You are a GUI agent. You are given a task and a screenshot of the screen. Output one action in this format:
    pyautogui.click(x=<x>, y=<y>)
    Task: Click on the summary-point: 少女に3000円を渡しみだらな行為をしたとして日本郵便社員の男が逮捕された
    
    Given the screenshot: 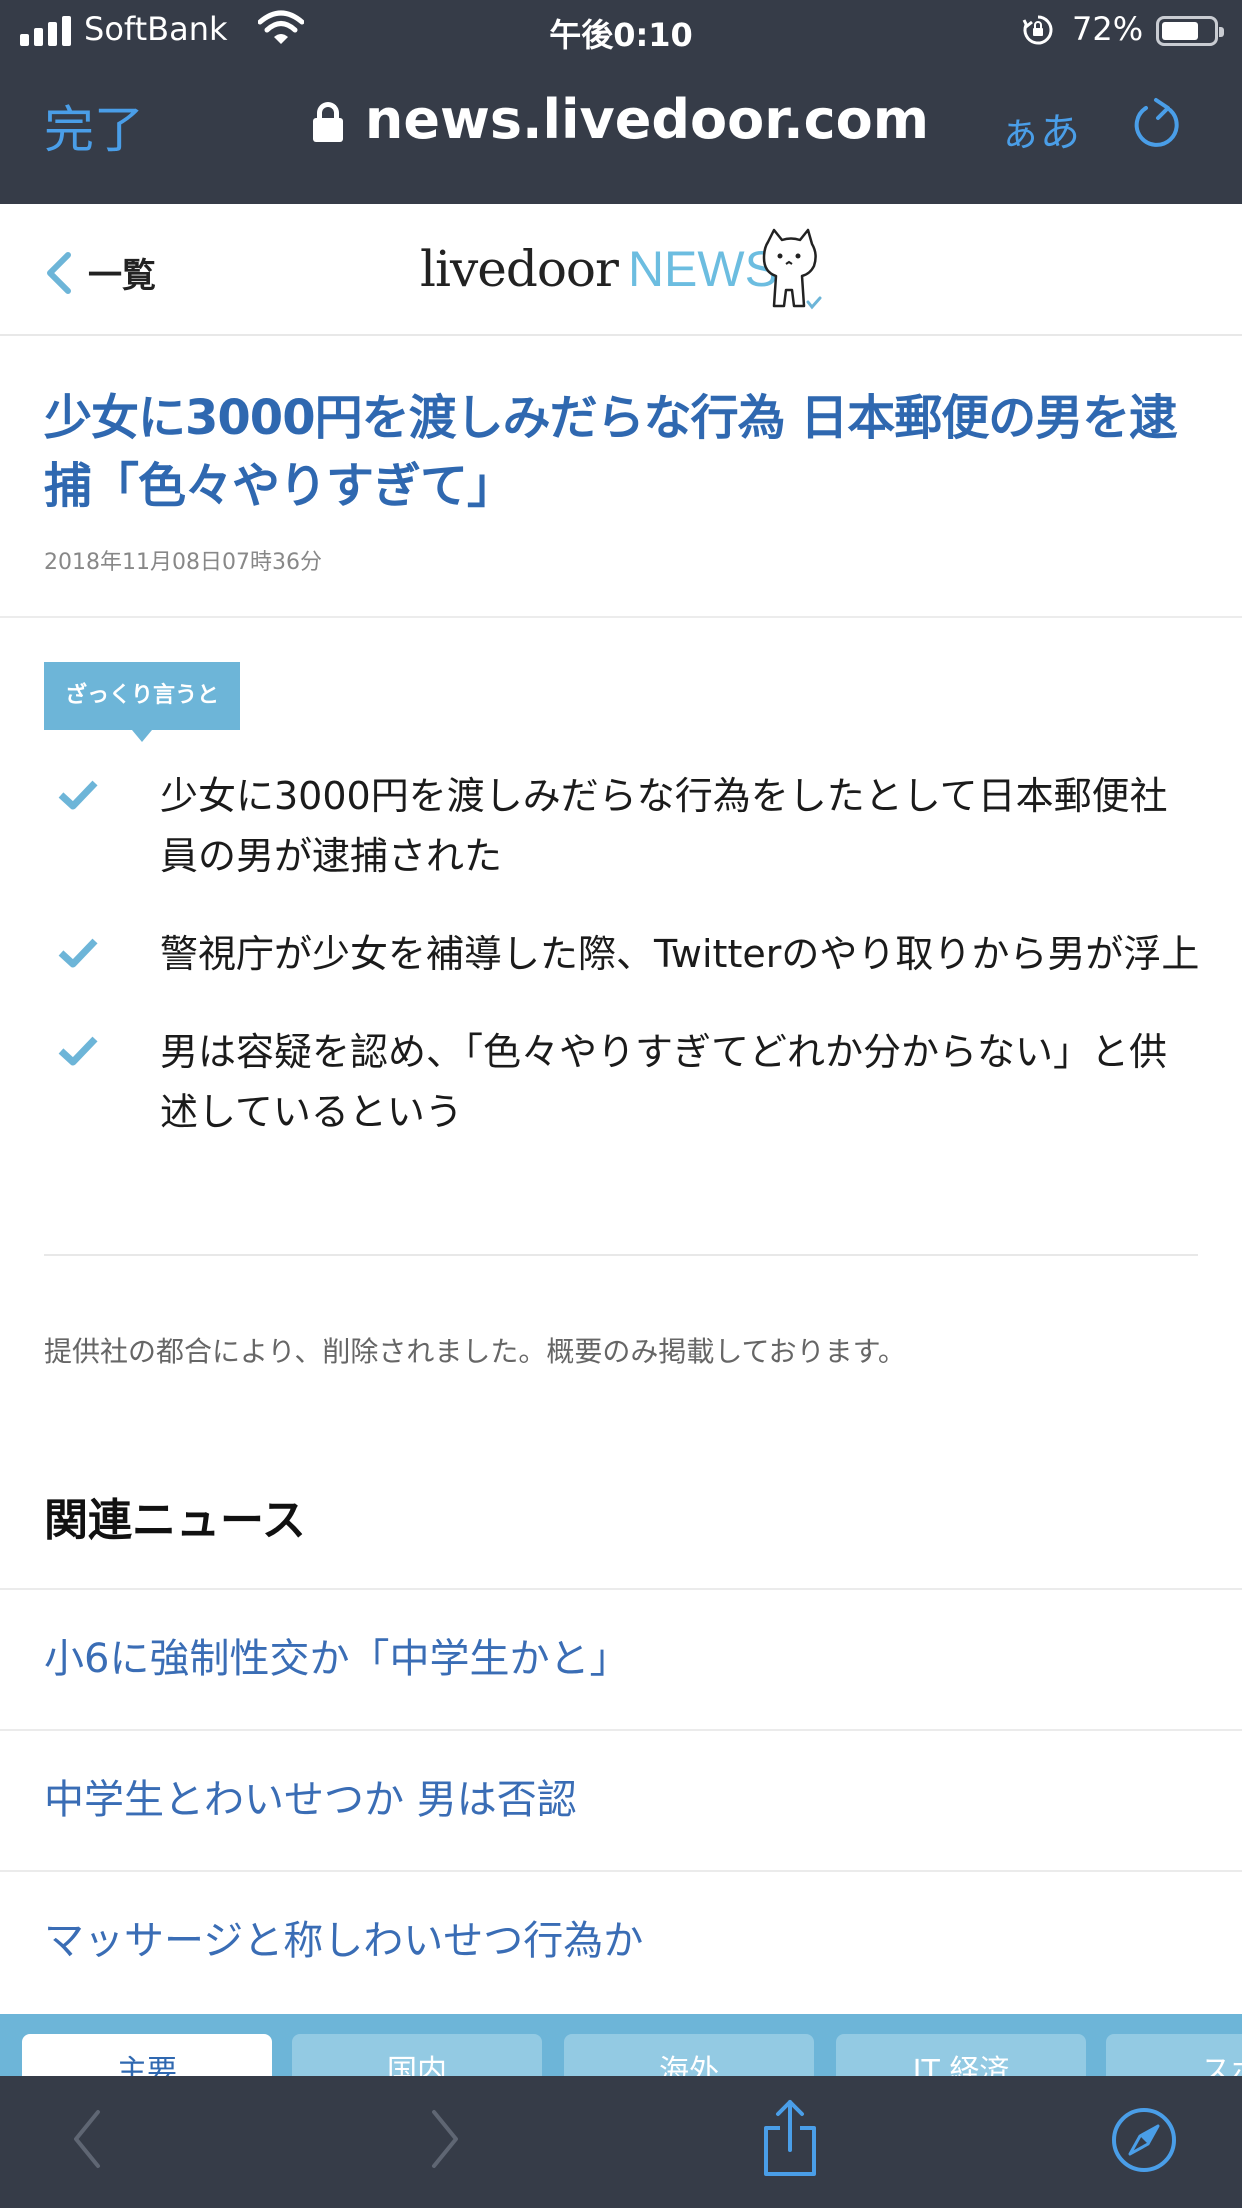 What is the action you would take?
    pyautogui.click(x=624, y=826)
    